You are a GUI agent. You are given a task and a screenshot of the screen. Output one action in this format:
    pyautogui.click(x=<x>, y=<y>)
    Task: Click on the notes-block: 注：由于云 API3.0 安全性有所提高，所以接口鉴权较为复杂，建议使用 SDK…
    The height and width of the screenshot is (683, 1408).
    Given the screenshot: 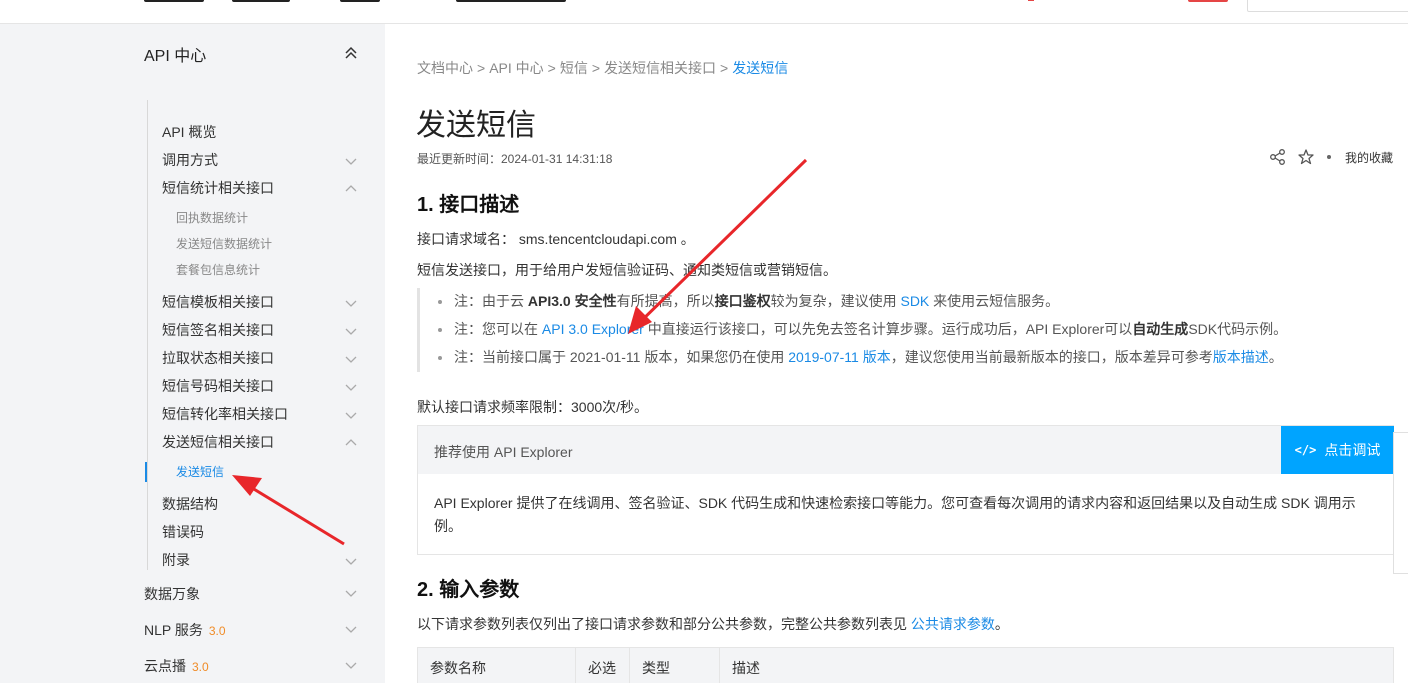 What is the action you would take?
    pyautogui.click(x=857, y=330)
    